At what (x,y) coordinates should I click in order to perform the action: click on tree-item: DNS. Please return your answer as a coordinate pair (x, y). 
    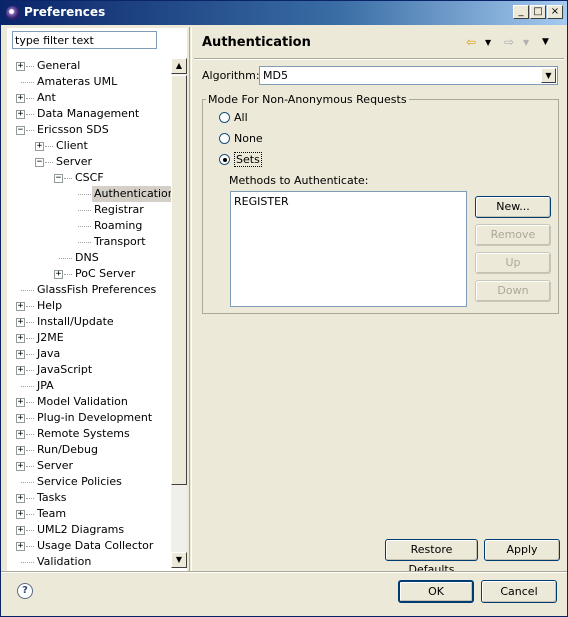
    Looking at the image, I should click on (89, 258).